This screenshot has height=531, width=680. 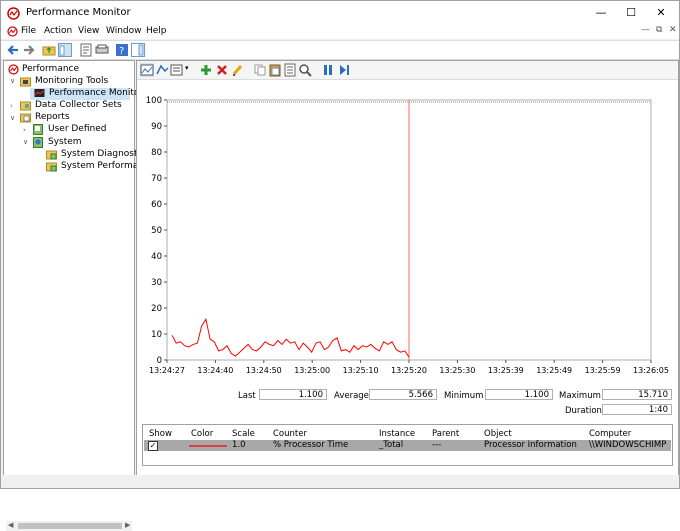 I want to click on highlight-icon, so click(x=238, y=70).